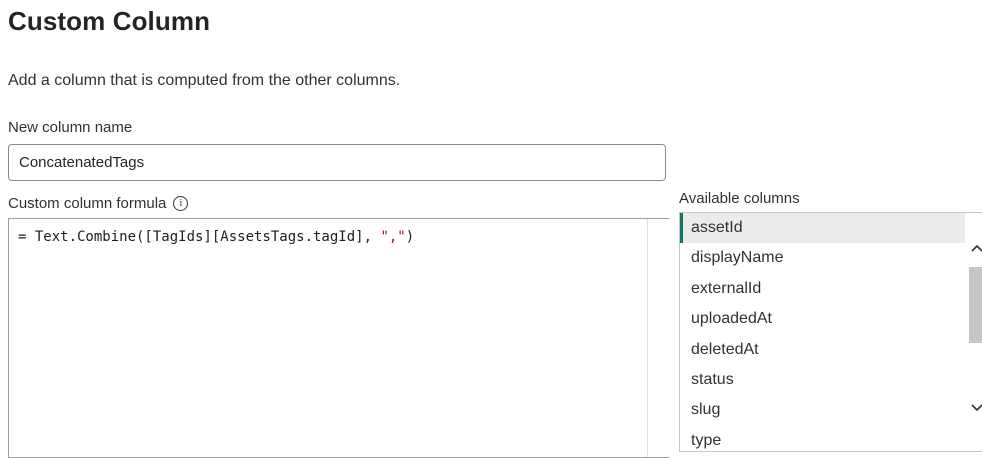 The height and width of the screenshot is (458, 982). Describe the element at coordinates (831, 380) in the screenshot. I see `column-item-status: status` at that location.